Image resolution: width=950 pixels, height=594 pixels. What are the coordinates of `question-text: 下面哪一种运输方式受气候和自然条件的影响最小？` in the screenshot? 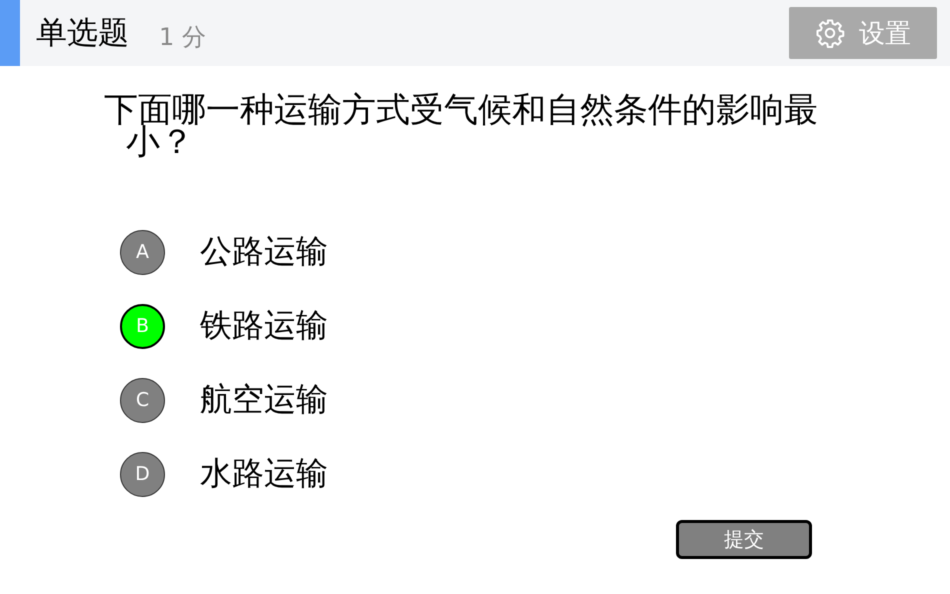 It's located at (461, 126).